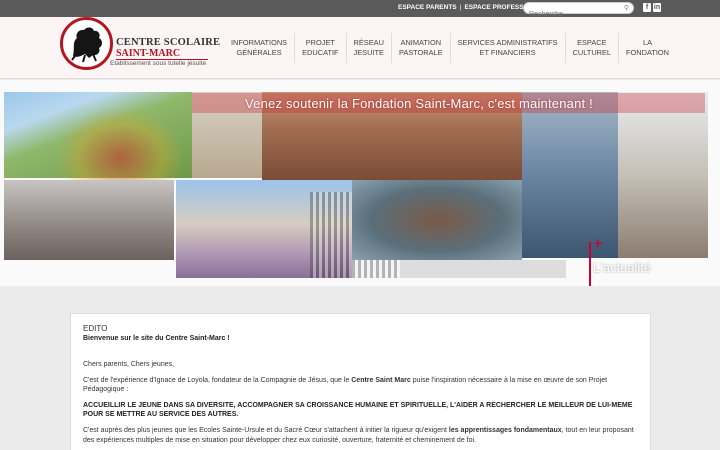  I want to click on nav-item-animation-pastorale: ANIMATION PASTORALE, so click(421, 48).